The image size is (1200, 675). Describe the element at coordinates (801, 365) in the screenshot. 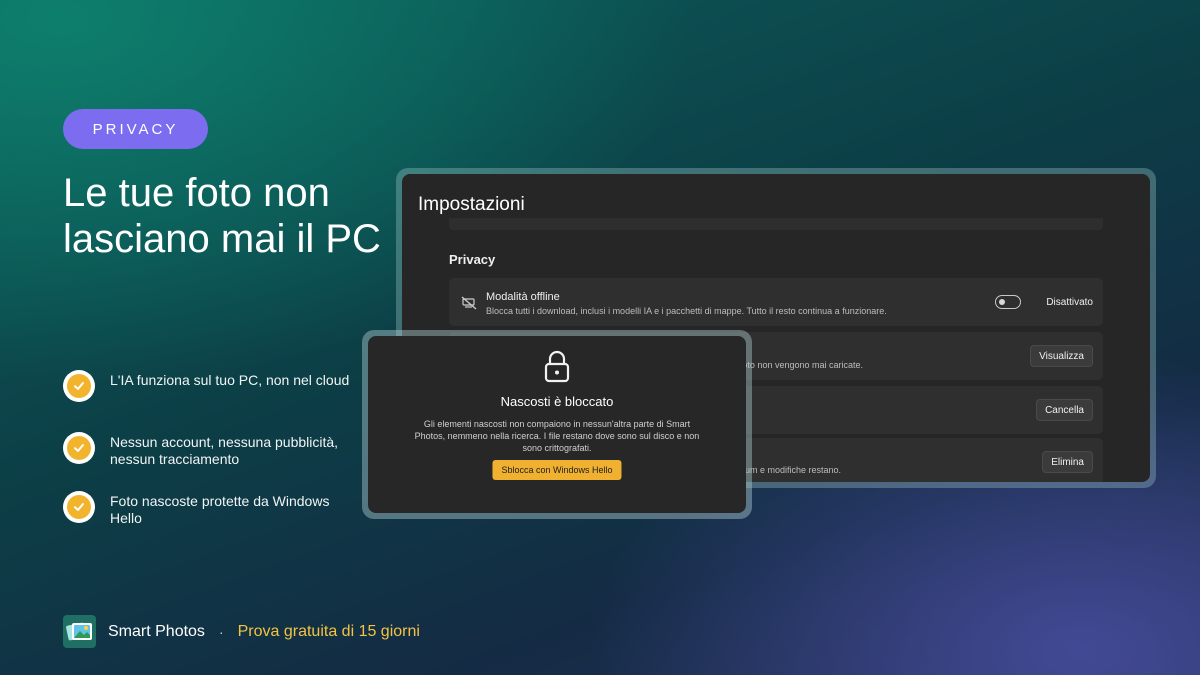

I see `row-description: foto non vengono mai caricate.` at that location.